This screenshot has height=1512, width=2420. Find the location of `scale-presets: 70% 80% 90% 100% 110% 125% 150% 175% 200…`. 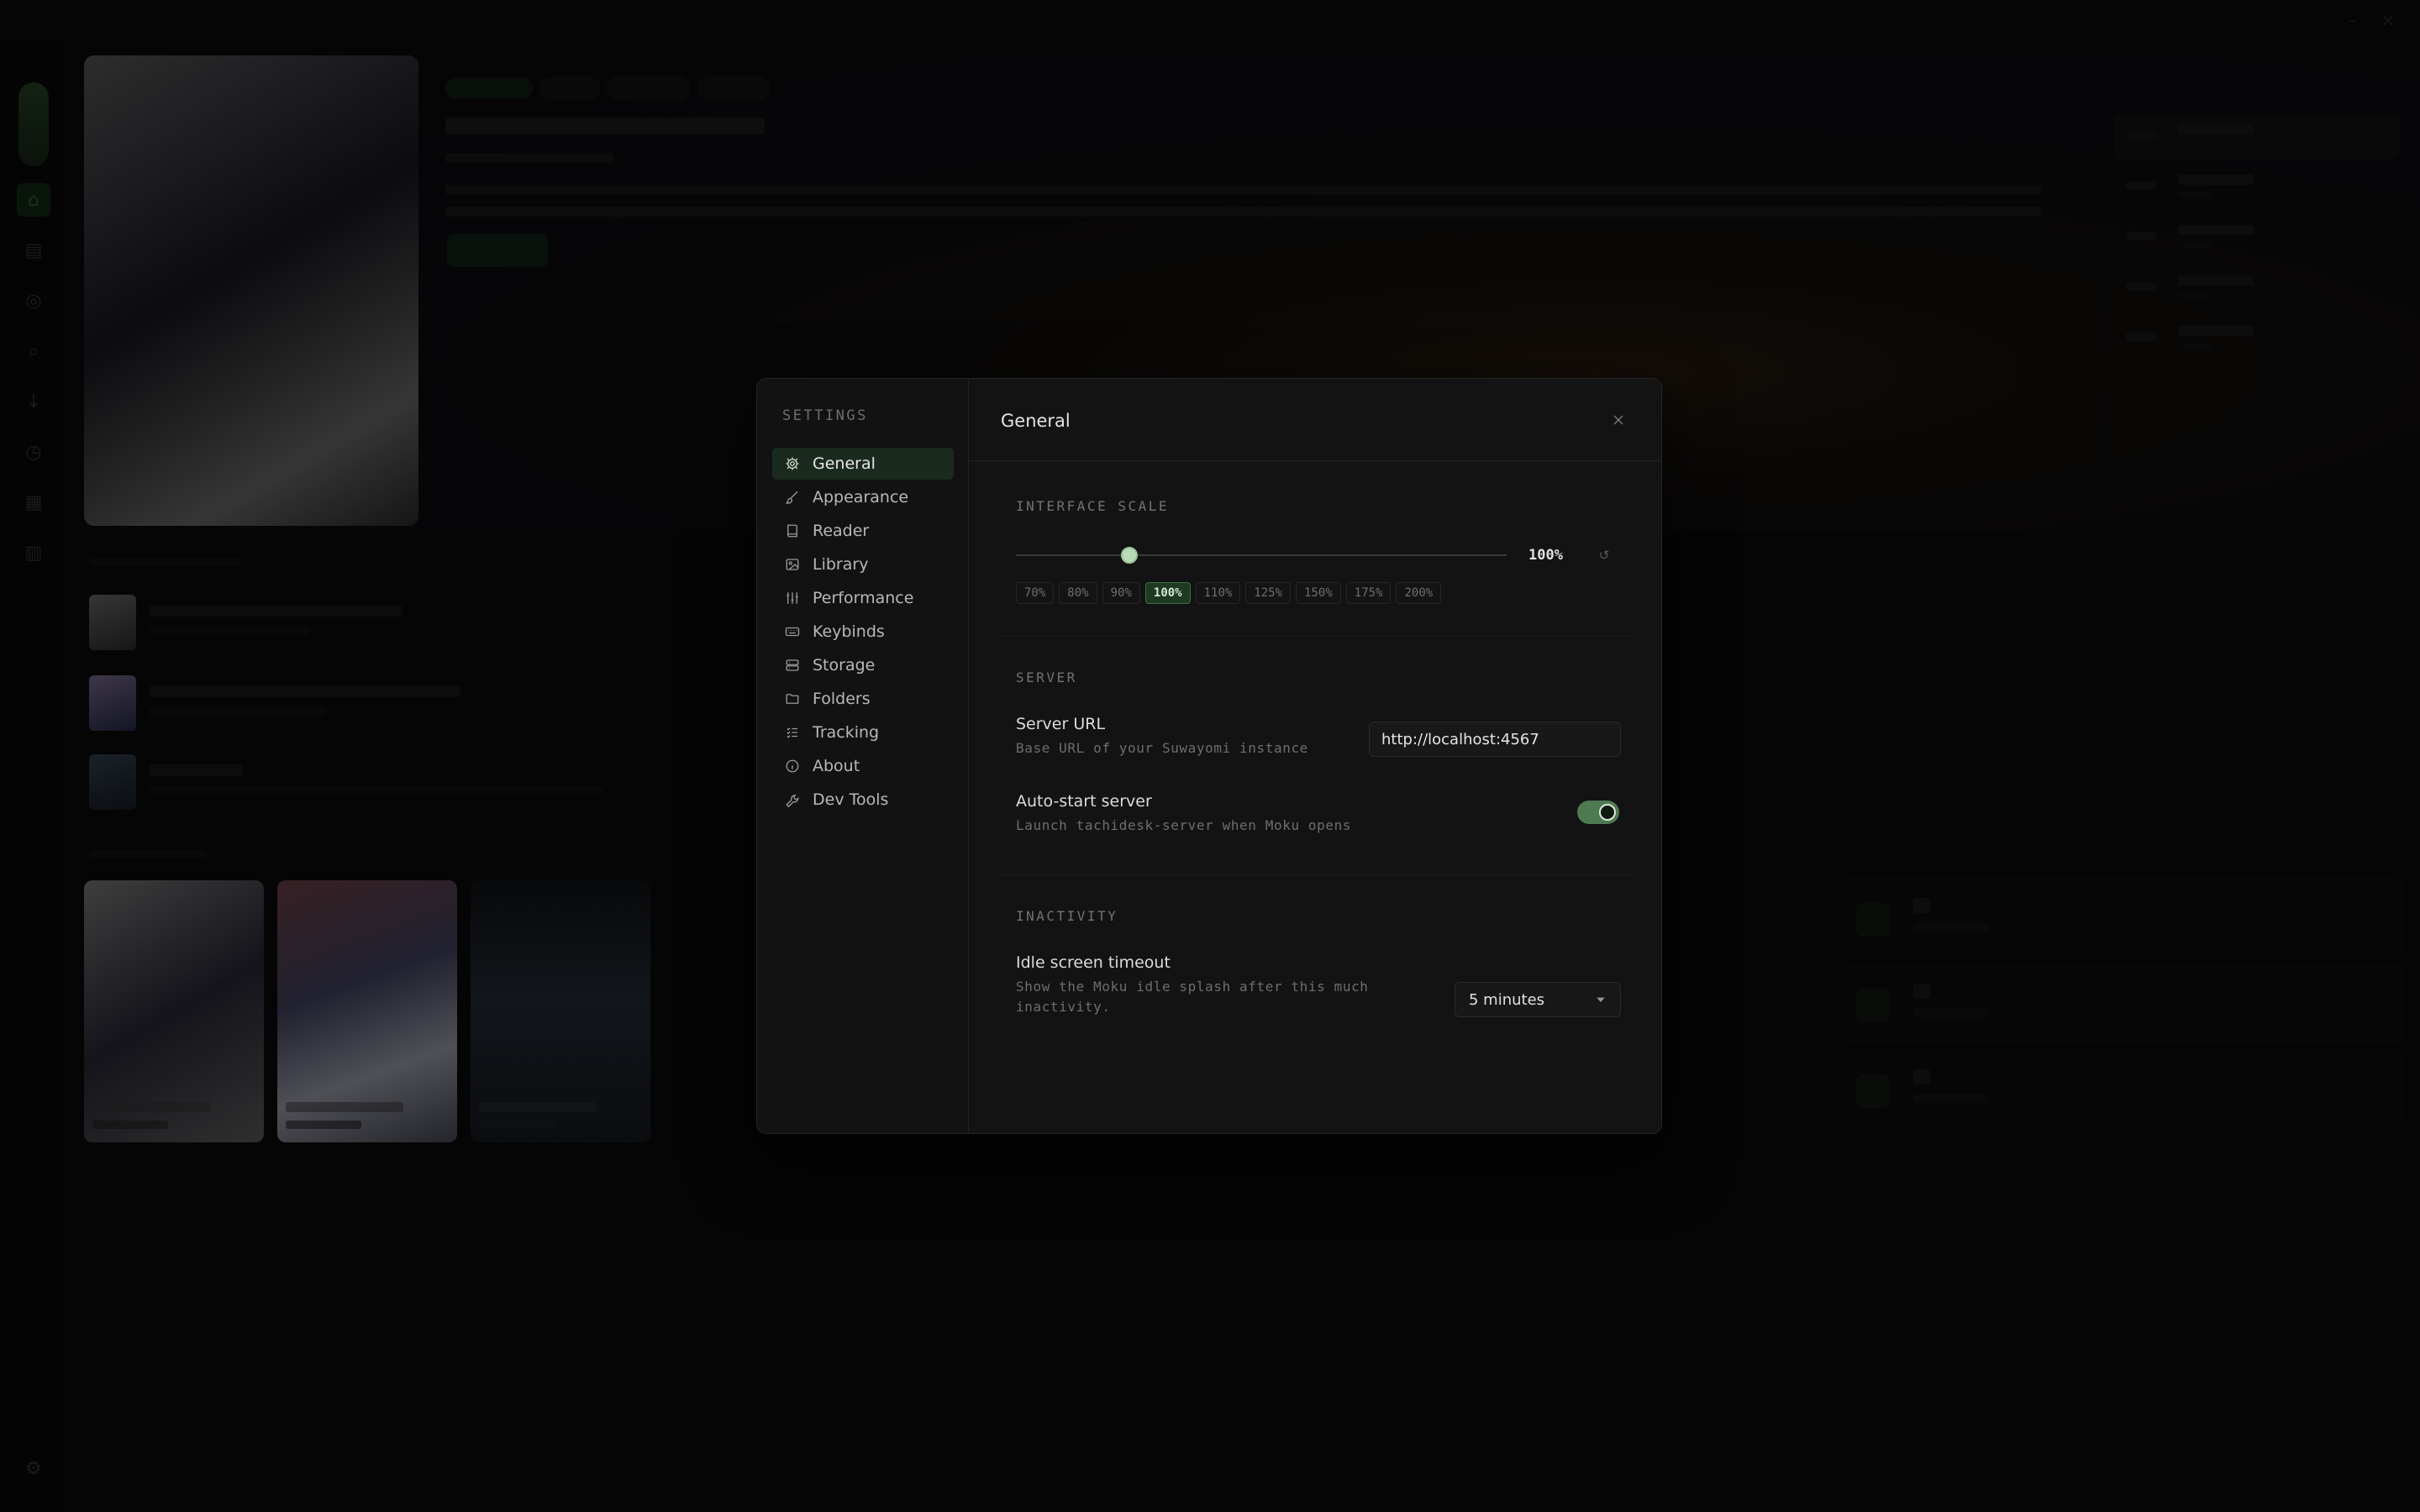

scale-presets: 70% 80% 90% 100% 110% 125% 150% 175% 200… is located at coordinates (1229, 593).